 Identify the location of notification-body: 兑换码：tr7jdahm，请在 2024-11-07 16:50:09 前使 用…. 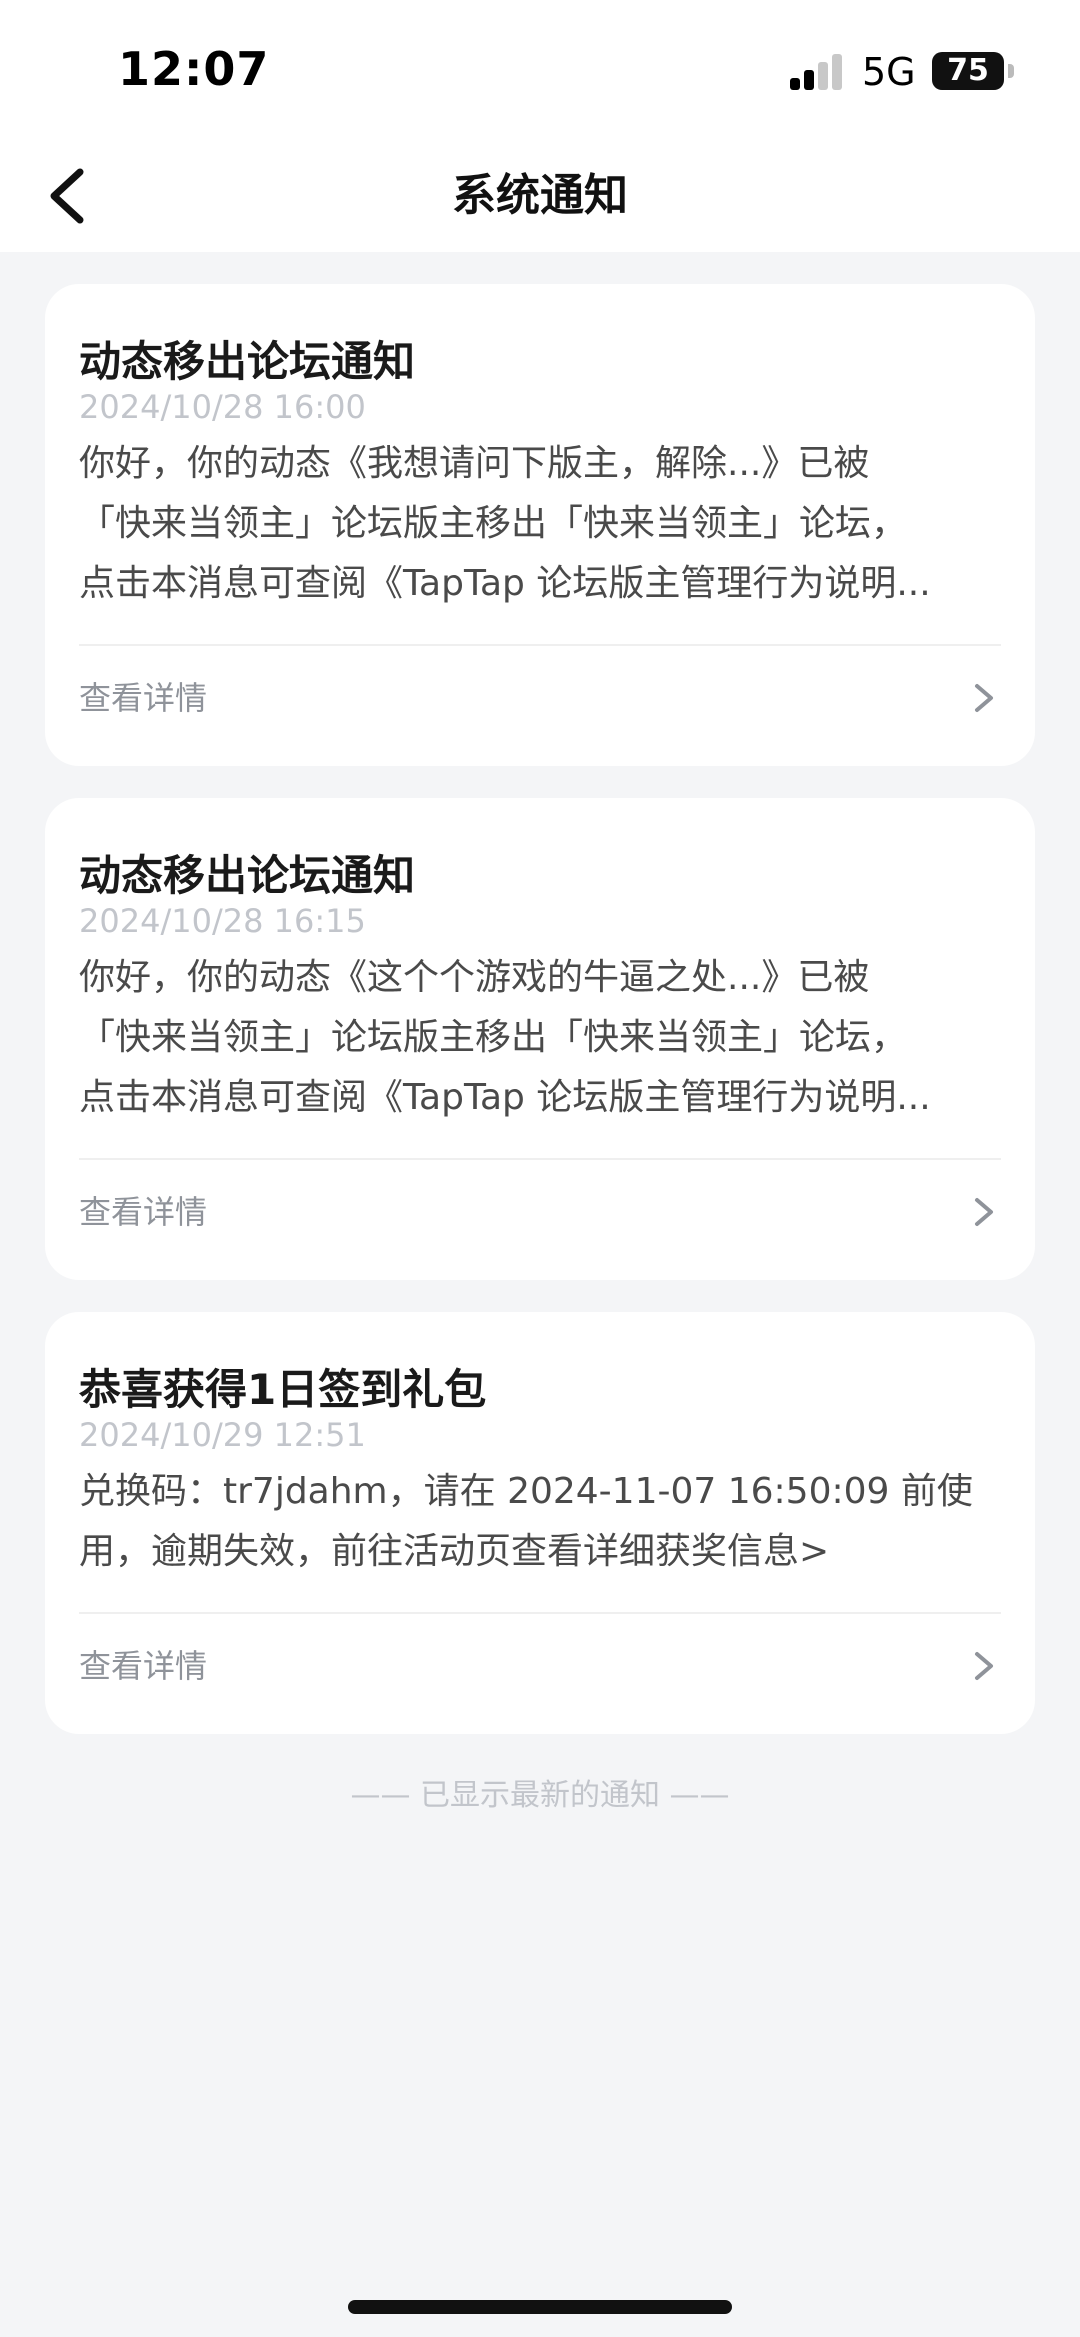
(539, 1522).